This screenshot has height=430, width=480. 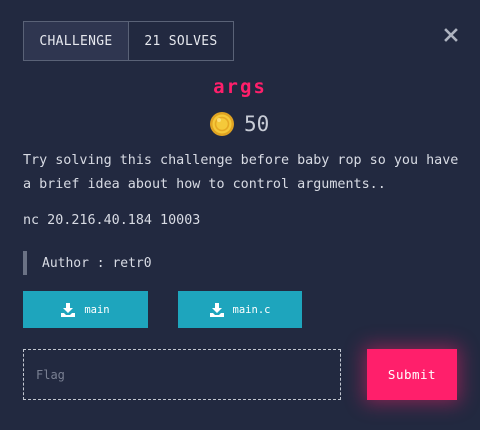 I want to click on tab-solves: 21 SOLVES, so click(x=181, y=41).